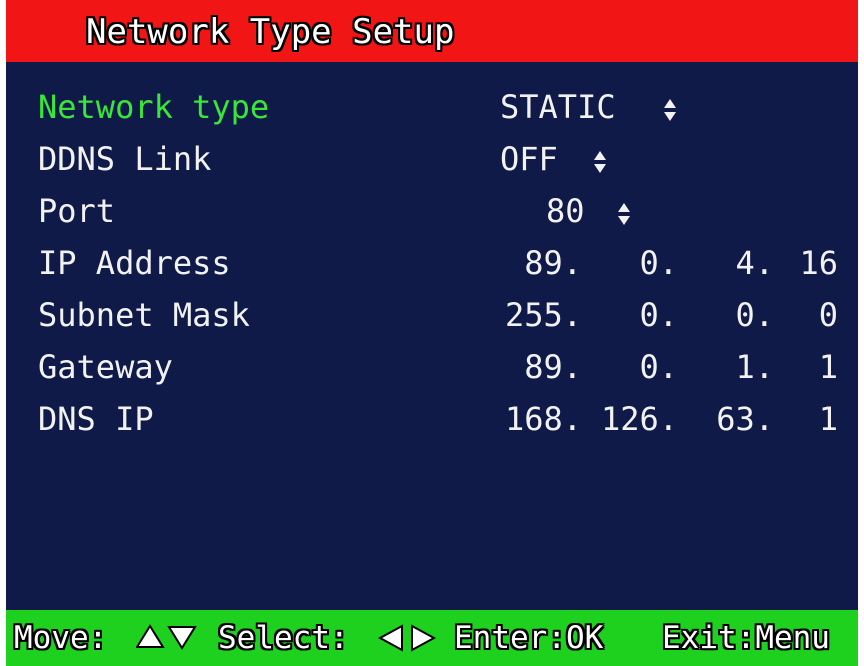 This screenshot has height=666, width=864. Describe the element at coordinates (105, 367) in the screenshot. I see `gateway-label: Gateway` at that location.